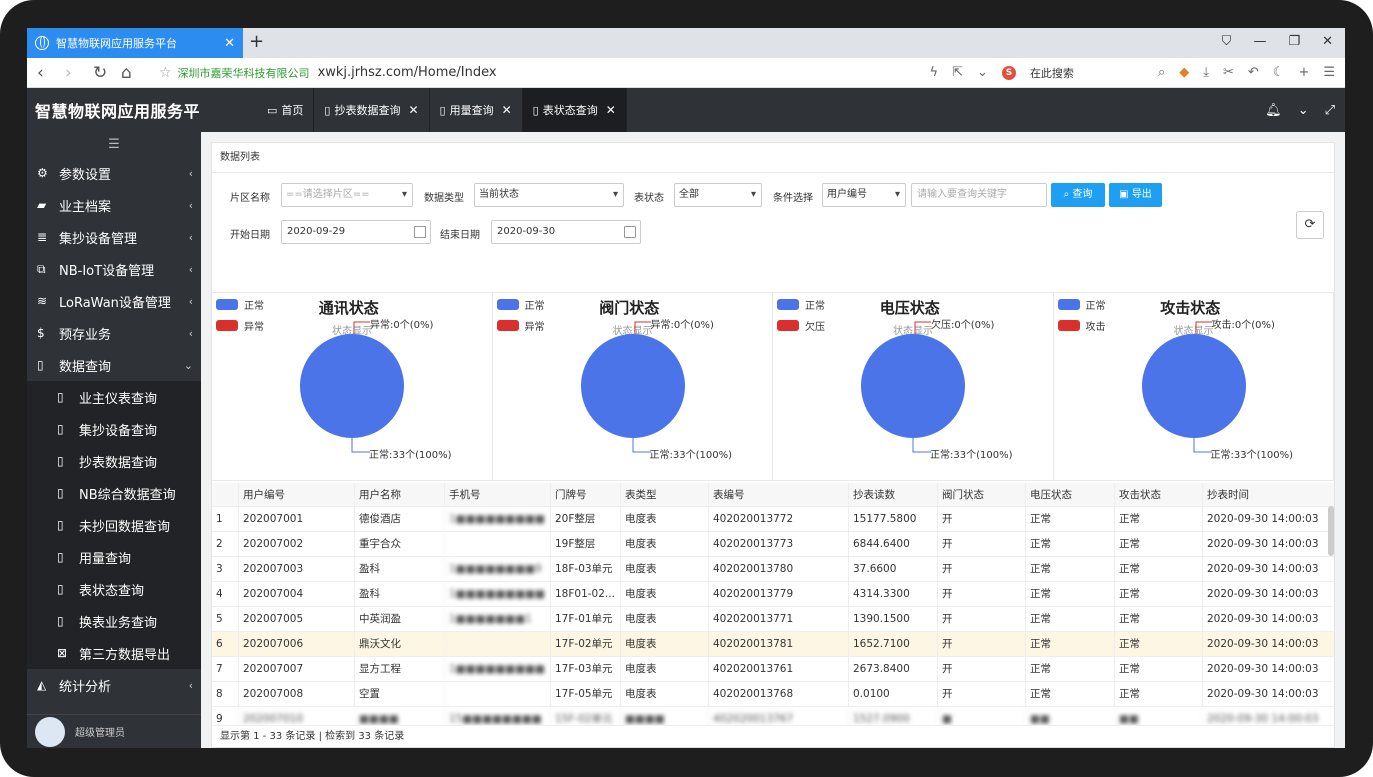  Describe the element at coordinates (1327, 41) in the screenshot. I see `close-window-icon: ✕` at that location.